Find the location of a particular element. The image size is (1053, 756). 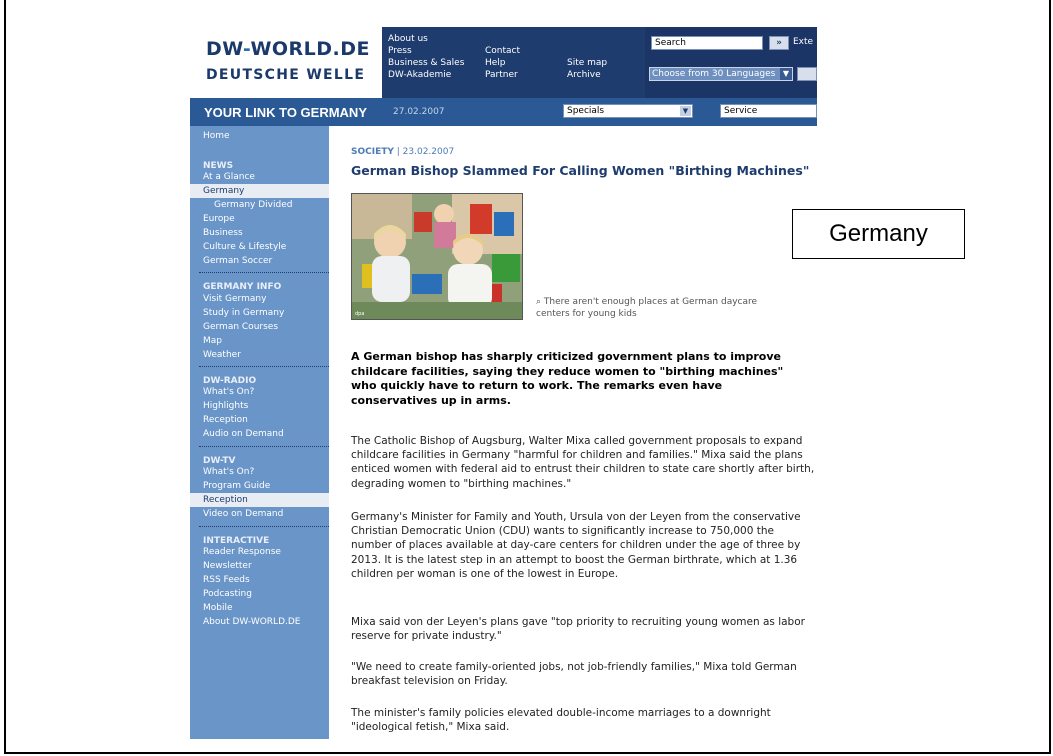

sidebar-item-rss: RSS Feeds is located at coordinates (259, 580).